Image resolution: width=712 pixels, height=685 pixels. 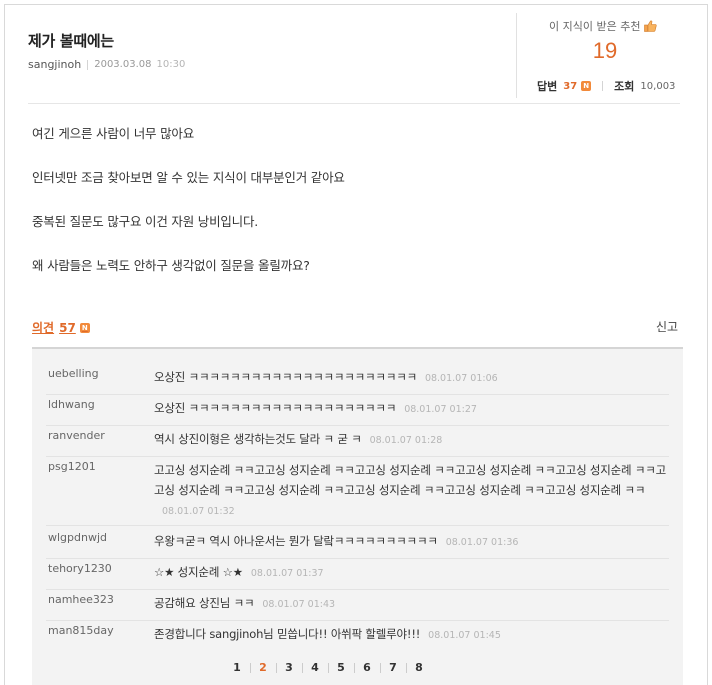 I want to click on comment-body: 오상진 ㅋㅋㅋㅋㅋㅋㅋㅋㅋㅋㅋㅋㅋㅋㅋㅋㅋㅋㅋㅋ, so click(x=275, y=408).